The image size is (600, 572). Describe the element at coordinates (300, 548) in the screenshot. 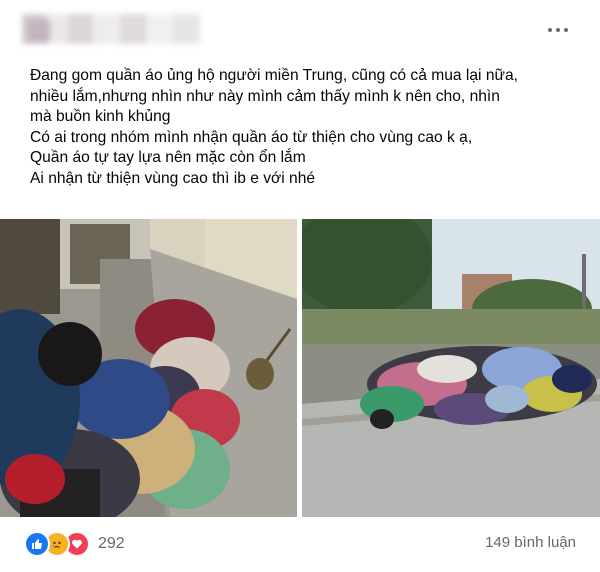

I see `post-footer: 292 149 bình luận` at that location.